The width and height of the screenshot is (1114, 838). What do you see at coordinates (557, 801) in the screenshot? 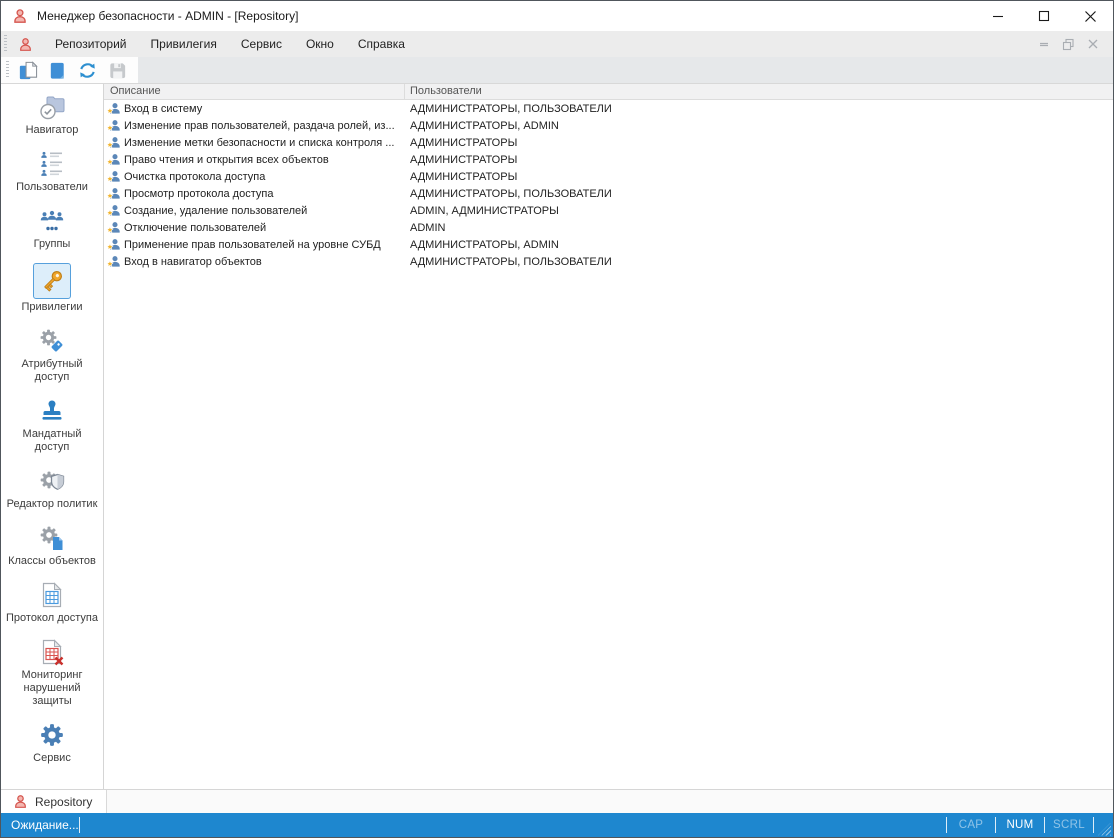
I see `tab-bar: Repository` at bounding box center [557, 801].